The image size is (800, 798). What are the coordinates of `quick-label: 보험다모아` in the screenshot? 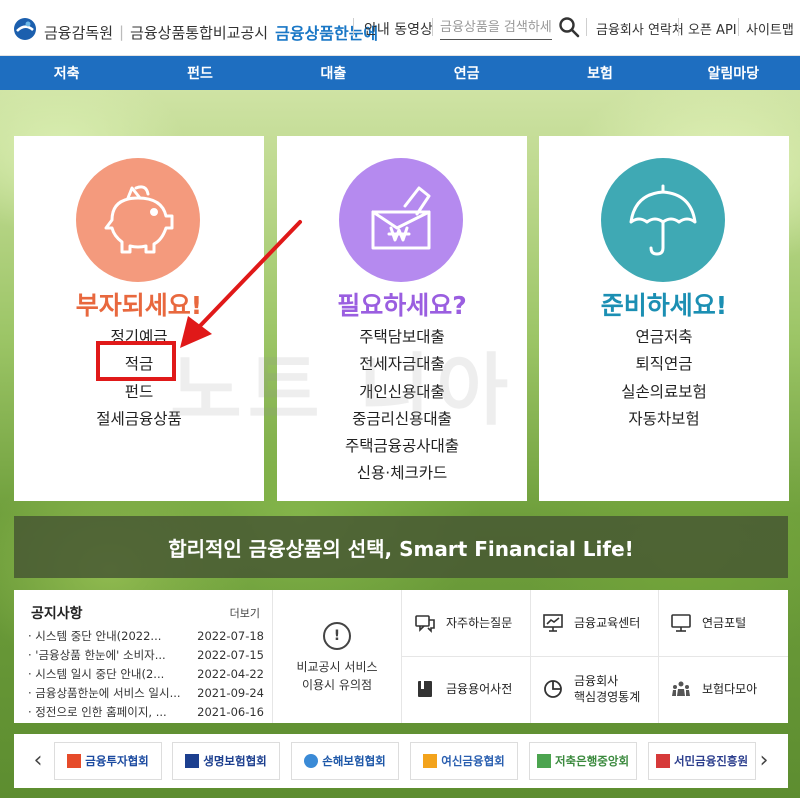 It's located at (730, 689).